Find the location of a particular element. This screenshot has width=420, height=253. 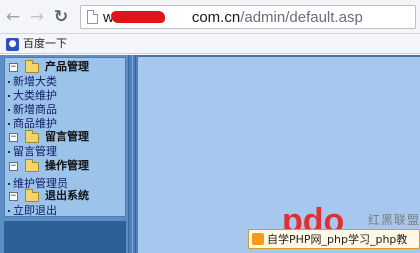

frame-splitter is located at coordinates (133, 154).